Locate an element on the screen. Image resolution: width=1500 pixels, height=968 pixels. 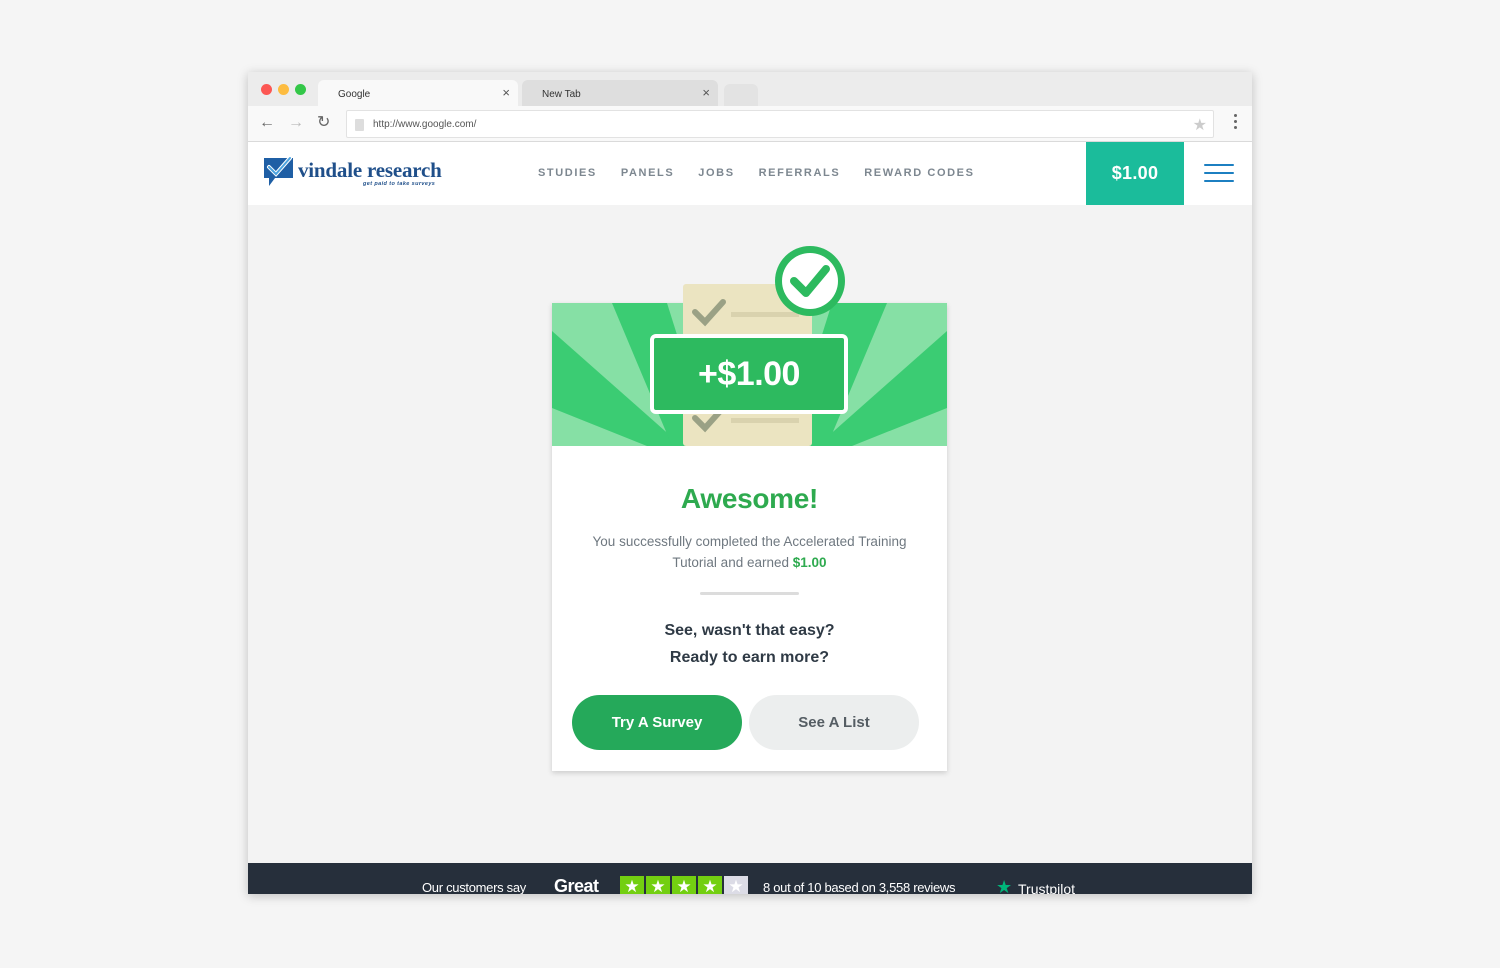
prompt-line: See, wasn't that easy? is located at coordinates (749, 630).